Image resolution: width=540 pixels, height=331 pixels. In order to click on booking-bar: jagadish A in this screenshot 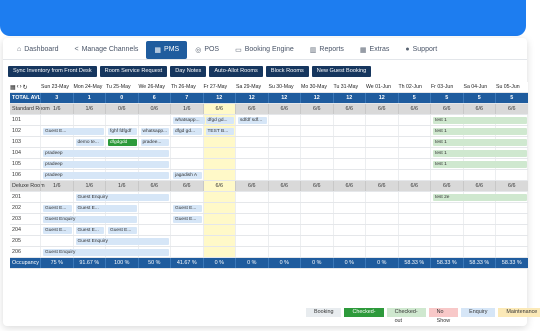, I will do `click(187, 175)`.